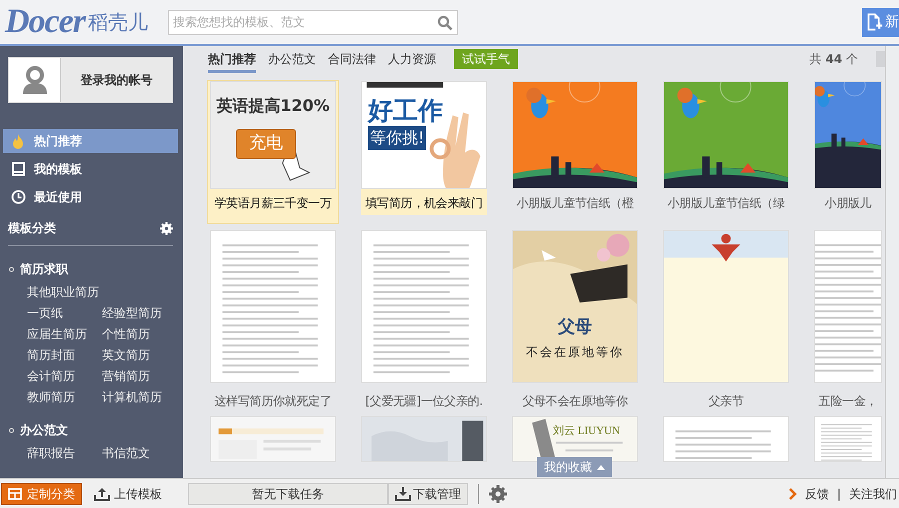  What do you see at coordinates (64, 355) in the screenshot?
I see `category-link: 简历封面` at bounding box center [64, 355].